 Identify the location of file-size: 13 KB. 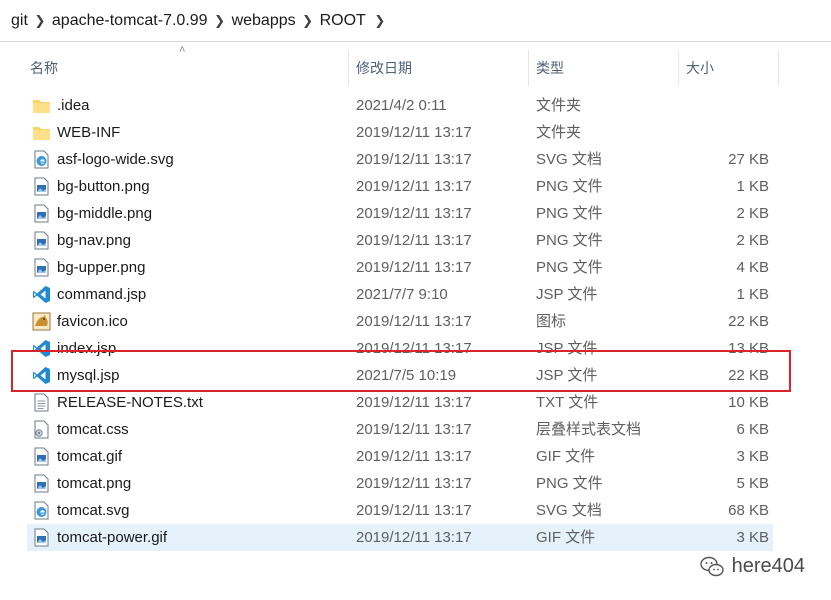
(748, 348).